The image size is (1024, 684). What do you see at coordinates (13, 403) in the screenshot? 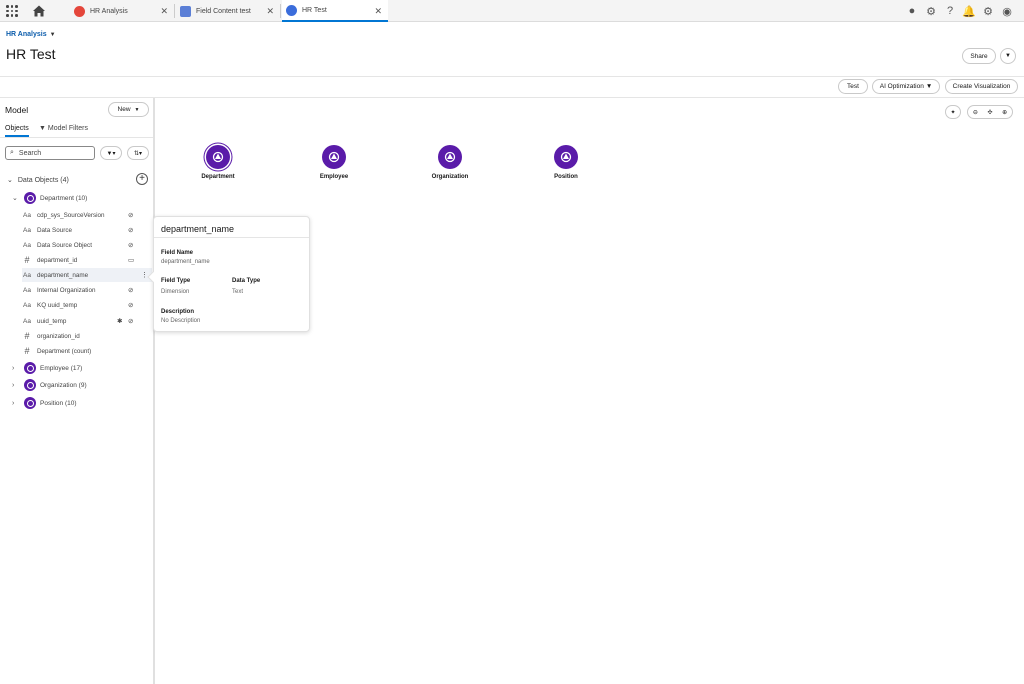
I see `chevron-right-icon: ›` at bounding box center [13, 403].